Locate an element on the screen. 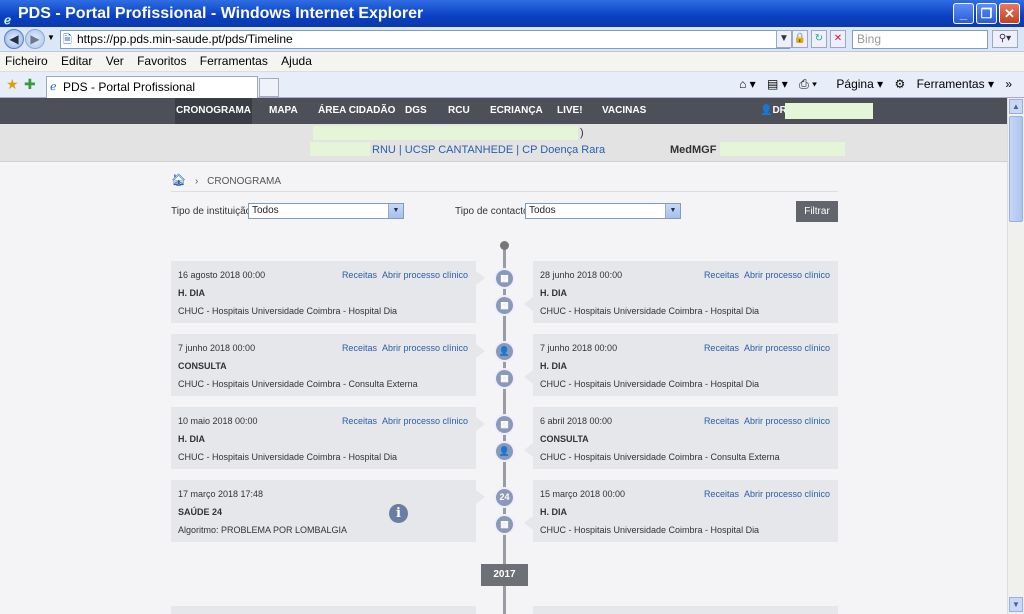 This screenshot has height=614, width=1024. scroll-thumb is located at coordinates (1016, 169).